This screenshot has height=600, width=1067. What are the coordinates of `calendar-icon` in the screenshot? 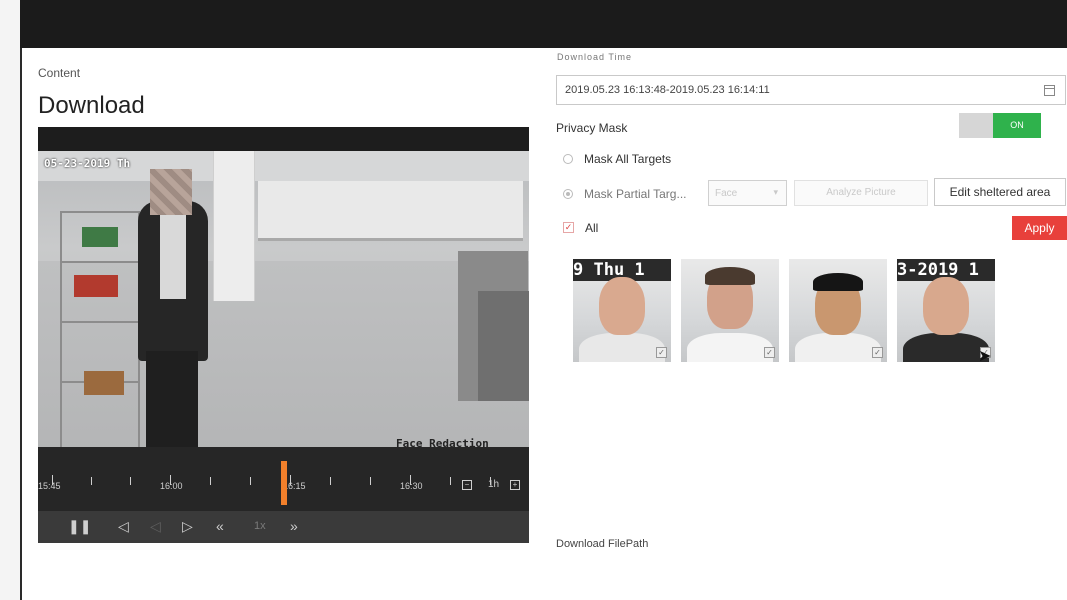 It's located at (1049, 90).